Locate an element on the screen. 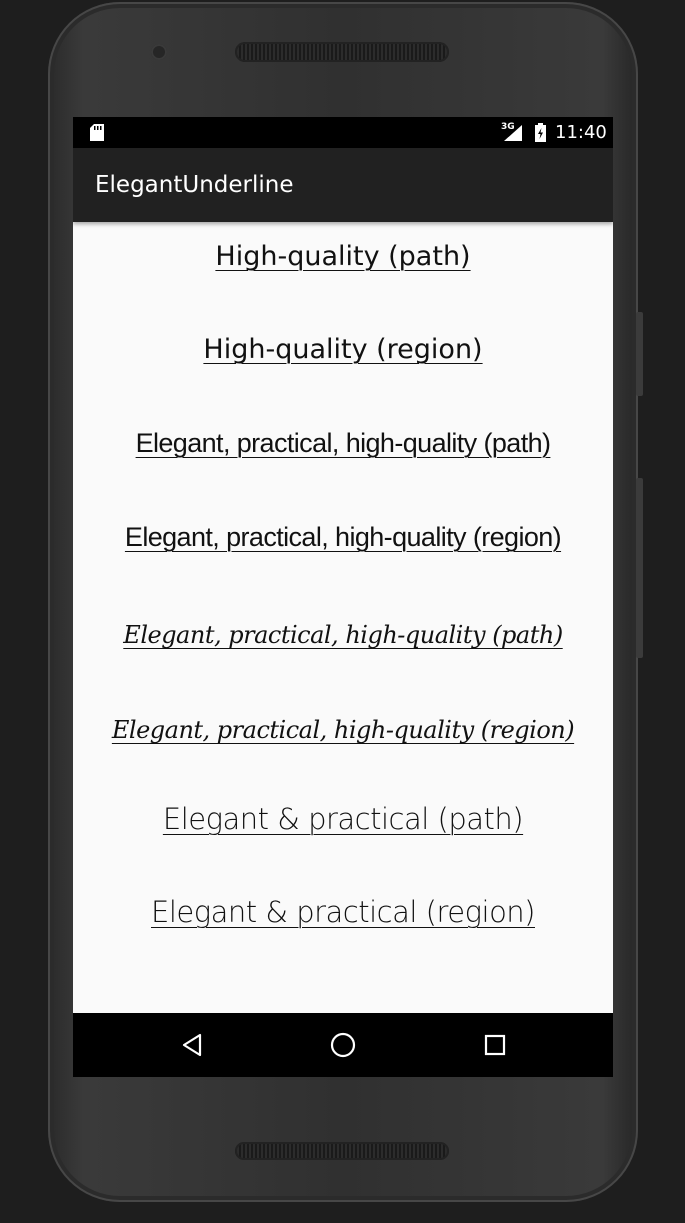  navigation-bar is located at coordinates (343, 1045).